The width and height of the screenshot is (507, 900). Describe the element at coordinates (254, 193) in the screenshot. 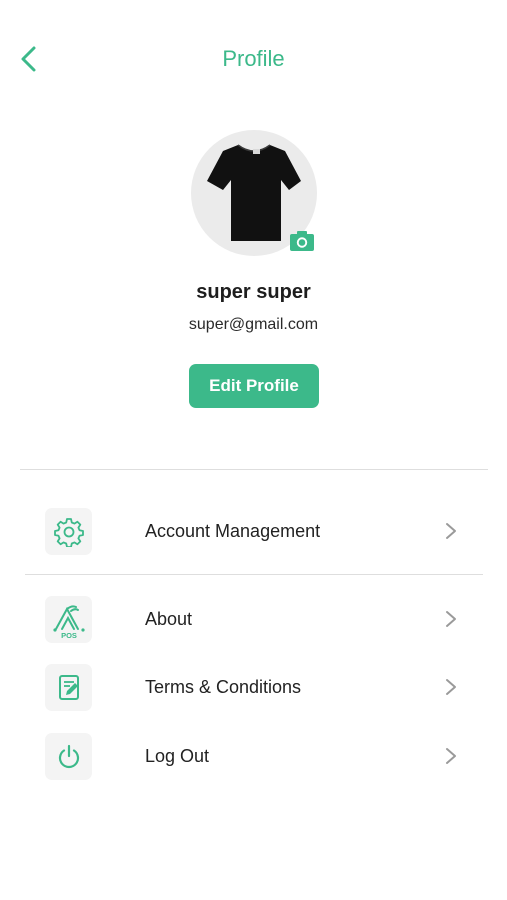

I see `avatar-container` at that location.